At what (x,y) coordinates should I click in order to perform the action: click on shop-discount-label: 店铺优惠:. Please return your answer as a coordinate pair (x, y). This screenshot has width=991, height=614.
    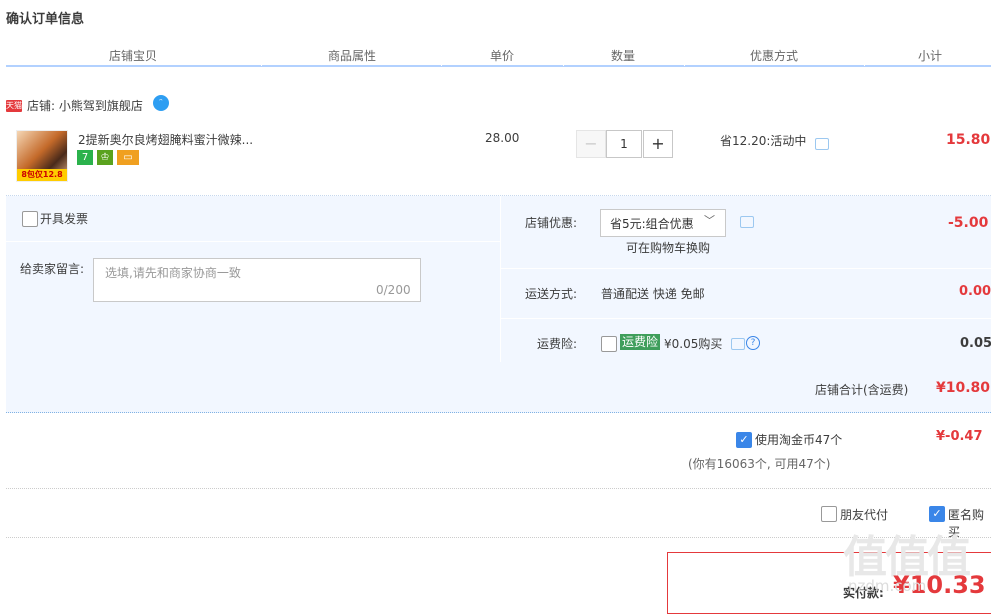
    Looking at the image, I should click on (551, 223).